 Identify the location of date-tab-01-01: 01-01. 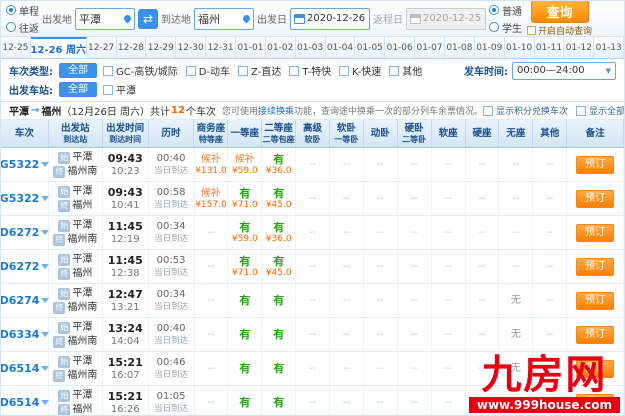
(250, 47).